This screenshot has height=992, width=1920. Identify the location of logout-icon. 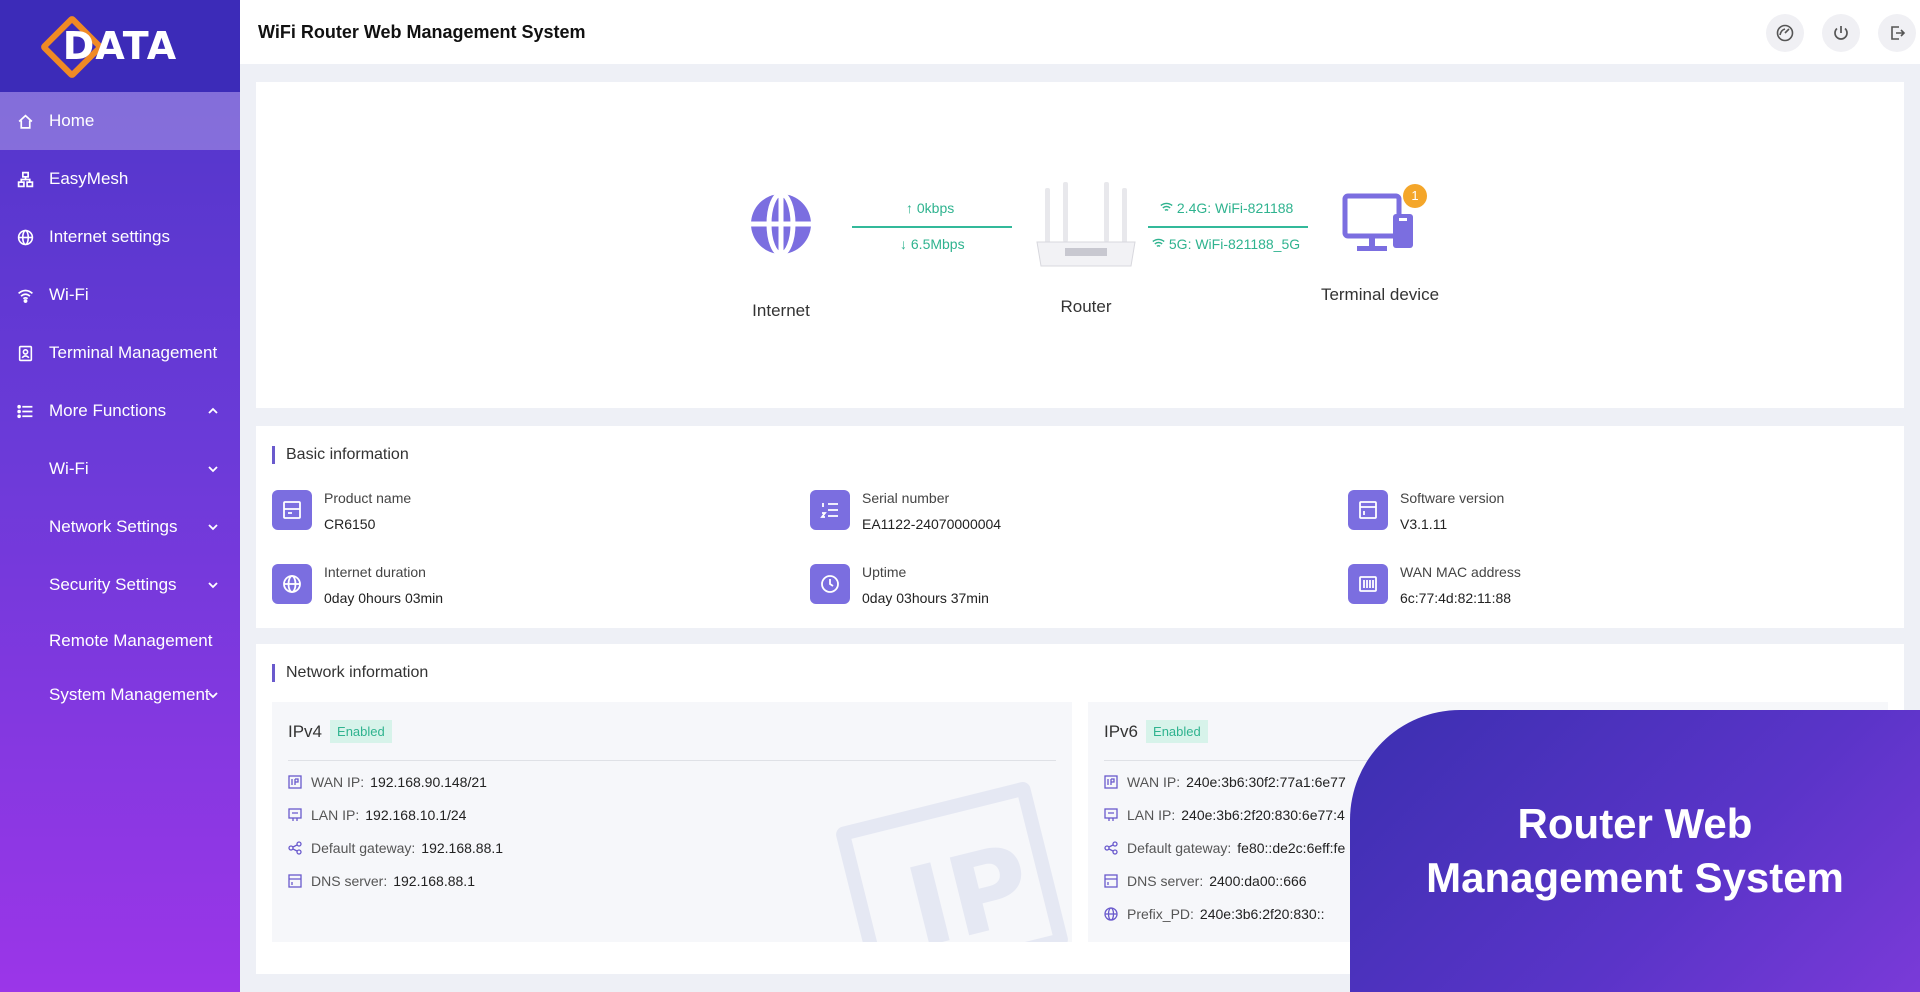
(1898, 33).